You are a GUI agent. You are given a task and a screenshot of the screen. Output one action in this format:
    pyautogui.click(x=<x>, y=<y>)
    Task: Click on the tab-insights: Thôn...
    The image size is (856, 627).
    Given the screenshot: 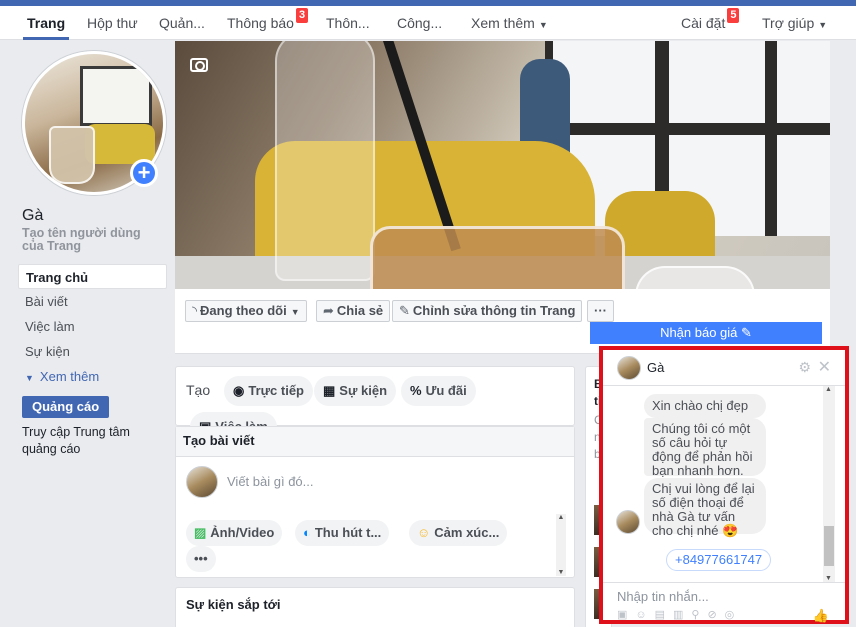 What is the action you would take?
    pyautogui.click(x=348, y=23)
    